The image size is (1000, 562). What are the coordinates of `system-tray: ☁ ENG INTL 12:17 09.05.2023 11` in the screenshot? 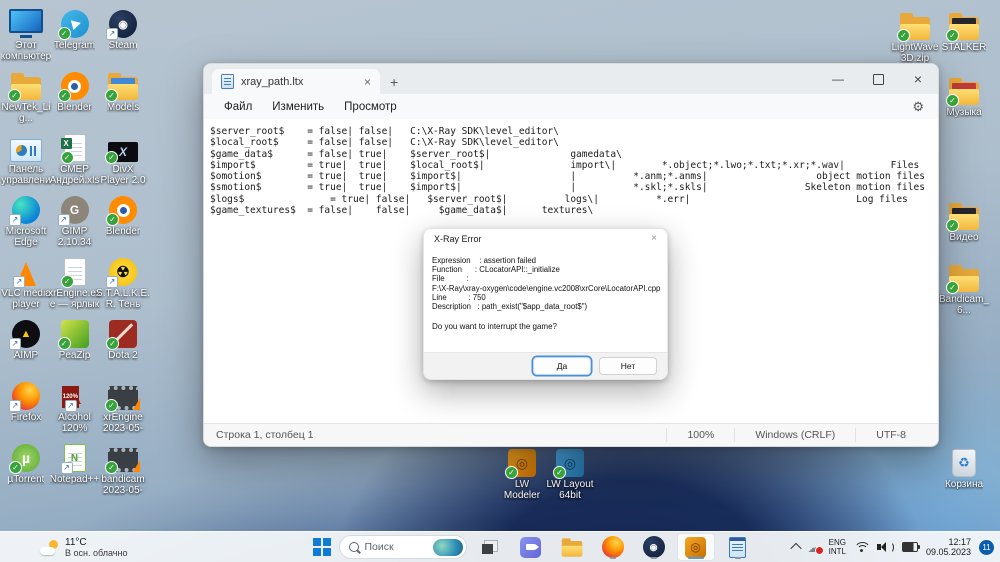 It's located at (891, 547).